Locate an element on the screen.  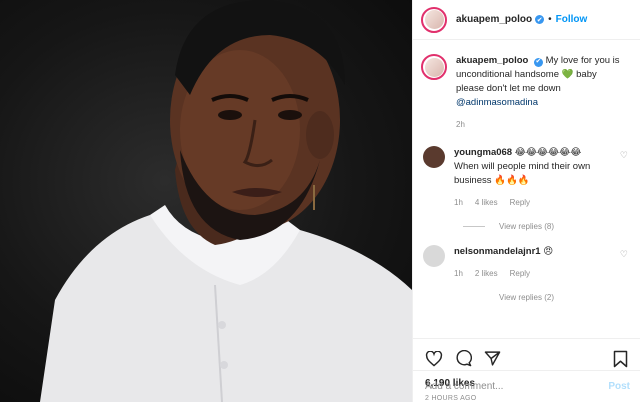
author-avatar is located at coordinates (434, 19).